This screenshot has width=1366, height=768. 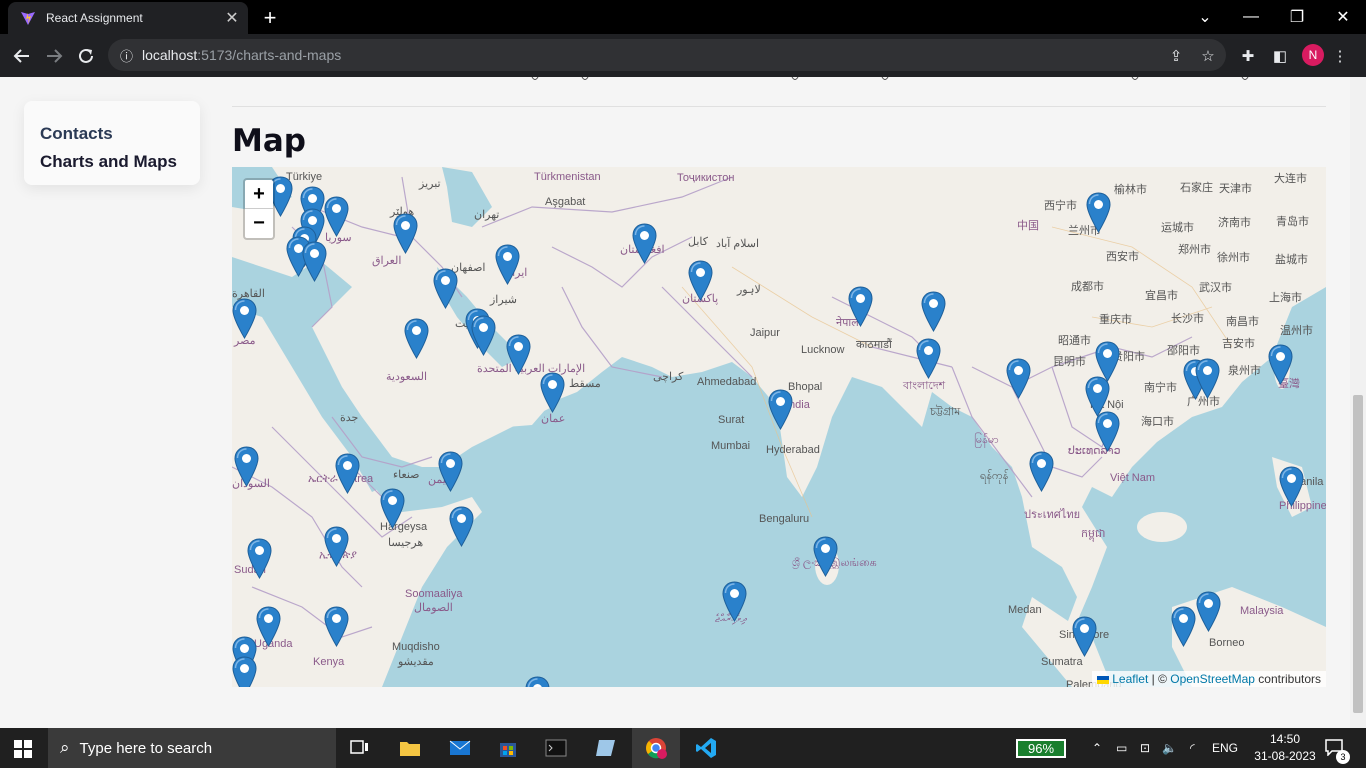 What do you see at coordinates (131, 55) in the screenshot?
I see `site-info-icon: ⓘ` at bounding box center [131, 55].